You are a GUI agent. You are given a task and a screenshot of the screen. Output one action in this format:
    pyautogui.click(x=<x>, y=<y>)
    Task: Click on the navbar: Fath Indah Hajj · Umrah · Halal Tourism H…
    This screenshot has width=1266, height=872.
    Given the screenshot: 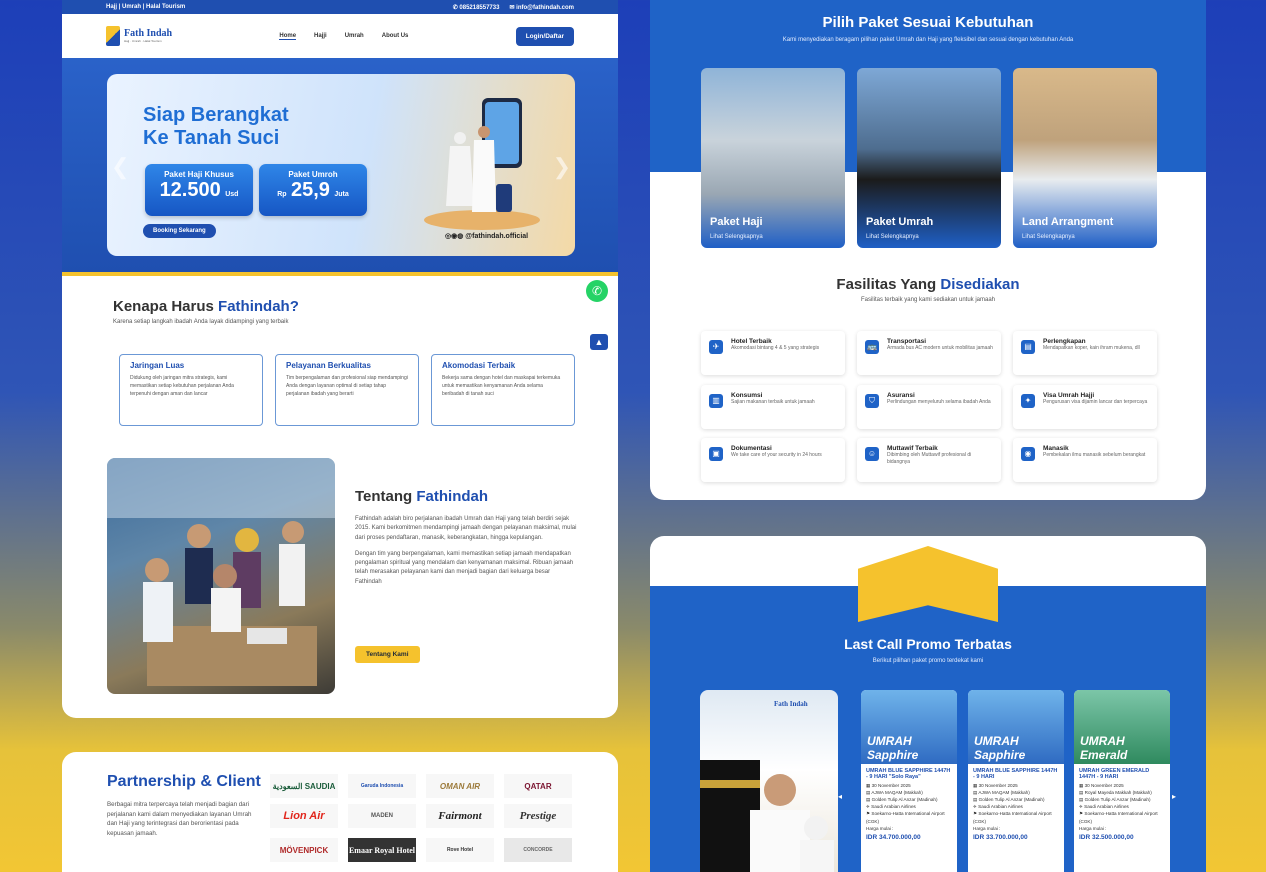 What is the action you would take?
    pyautogui.click(x=340, y=36)
    